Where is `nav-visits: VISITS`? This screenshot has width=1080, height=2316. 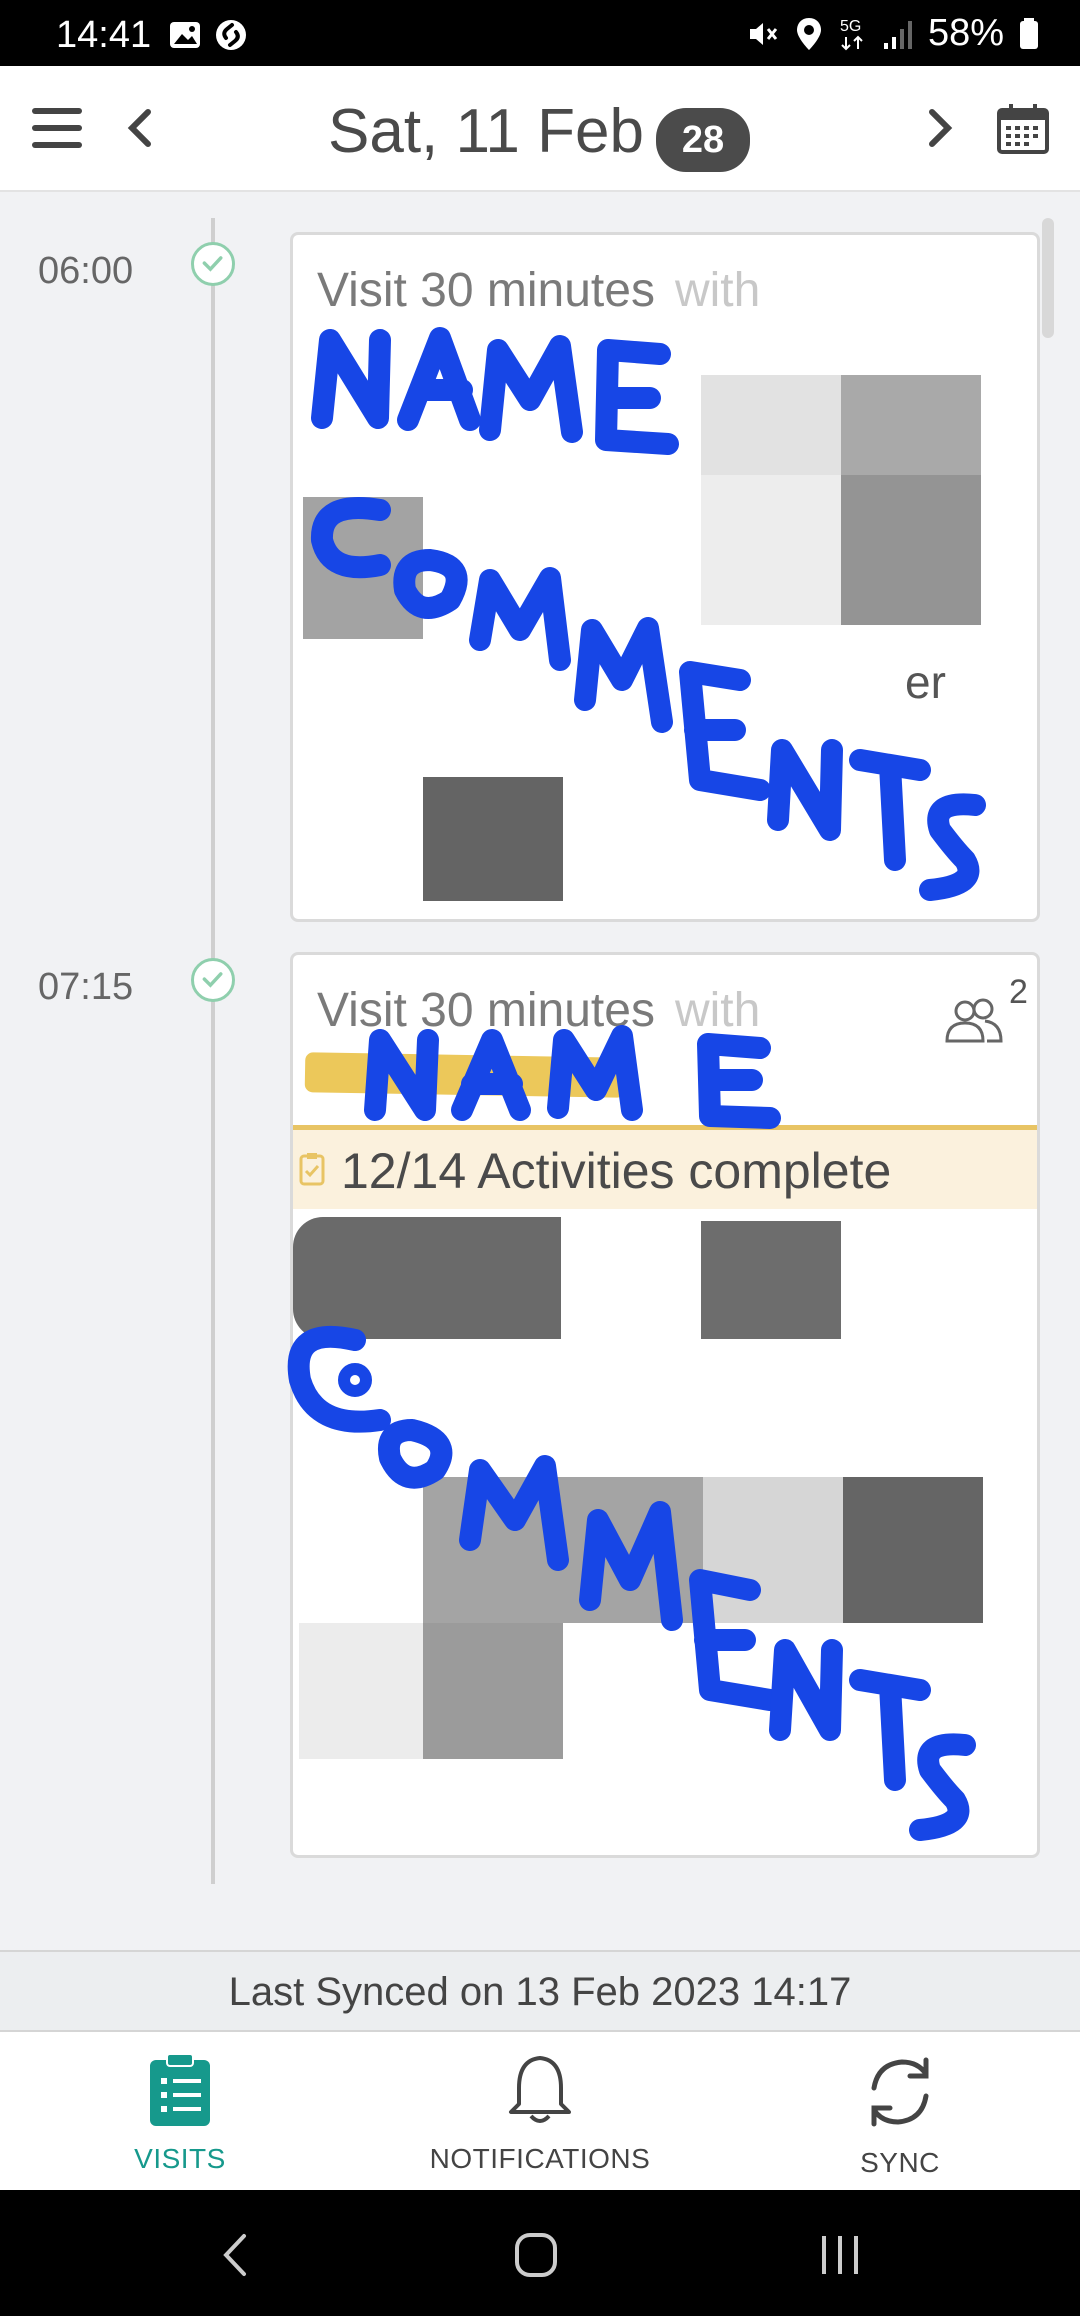 nav-visits: VISITS is located at coordinates (180, 2113).